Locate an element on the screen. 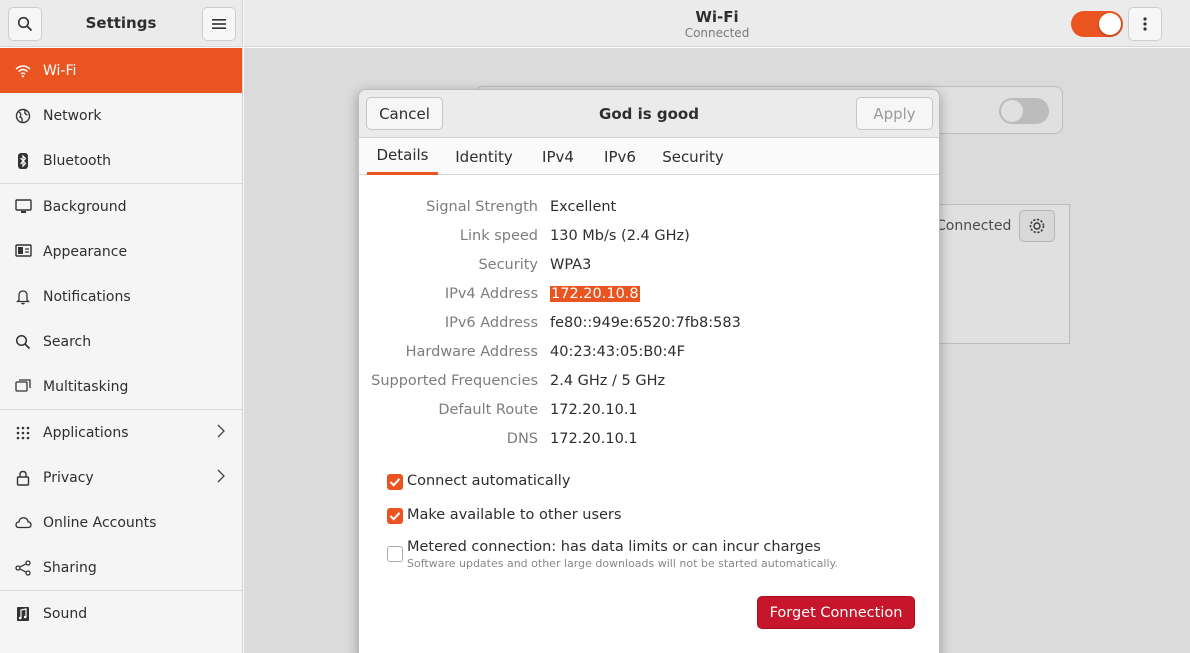  sidebar-item-search: Search is located at coordinates (121, 341).